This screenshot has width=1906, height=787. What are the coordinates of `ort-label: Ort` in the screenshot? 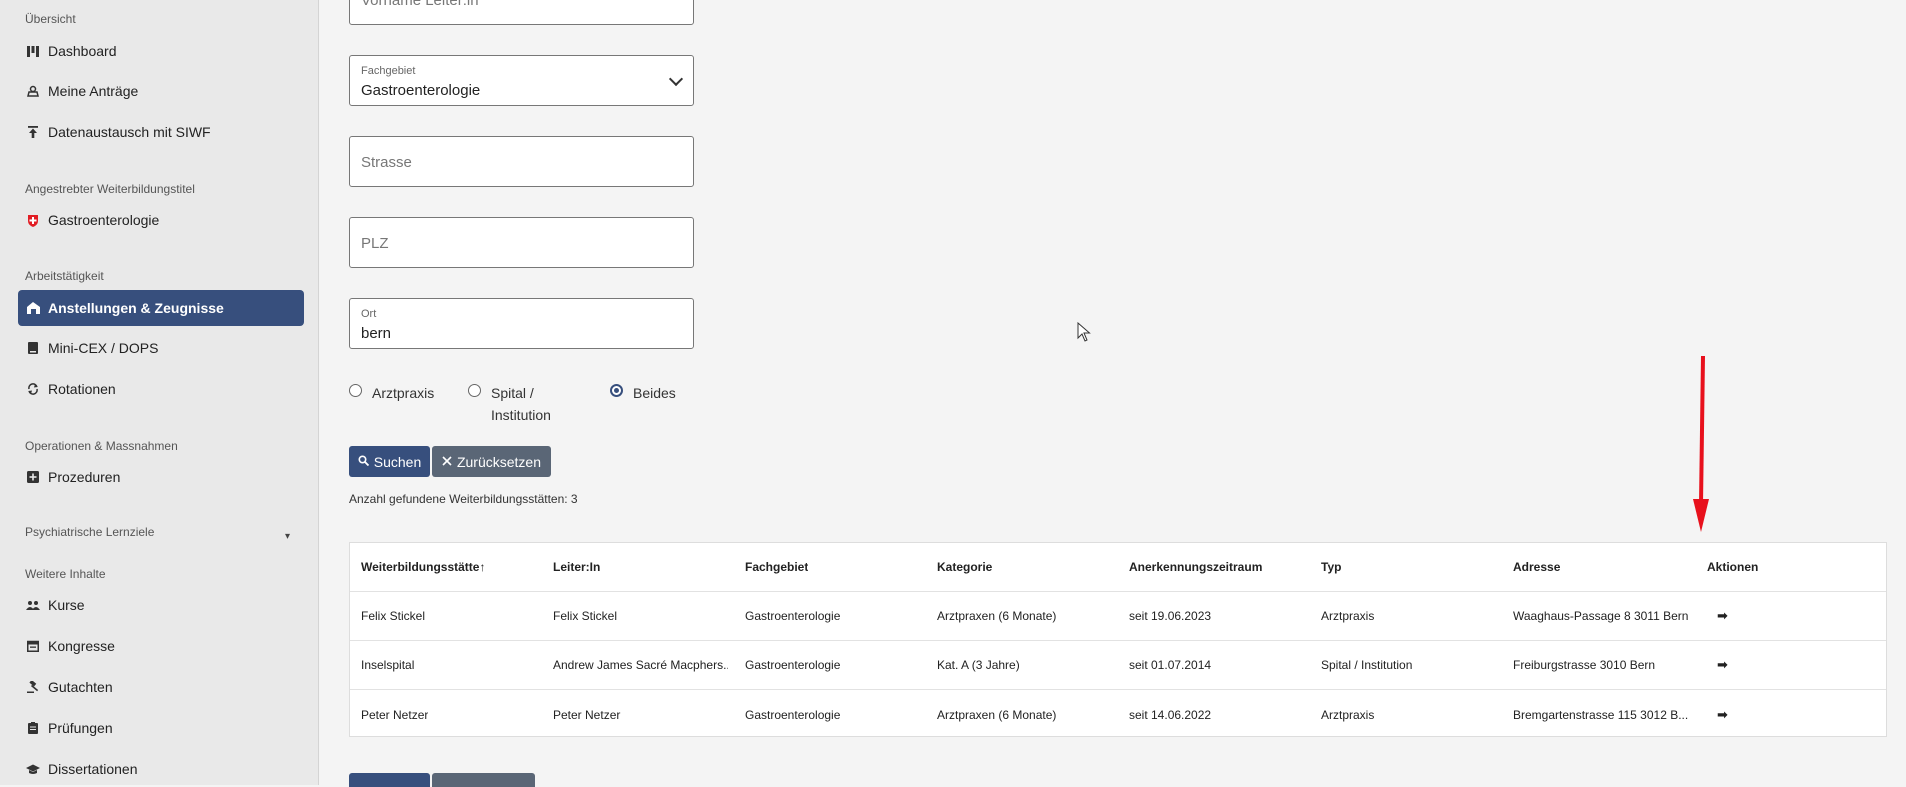 It's located at (369, 314).